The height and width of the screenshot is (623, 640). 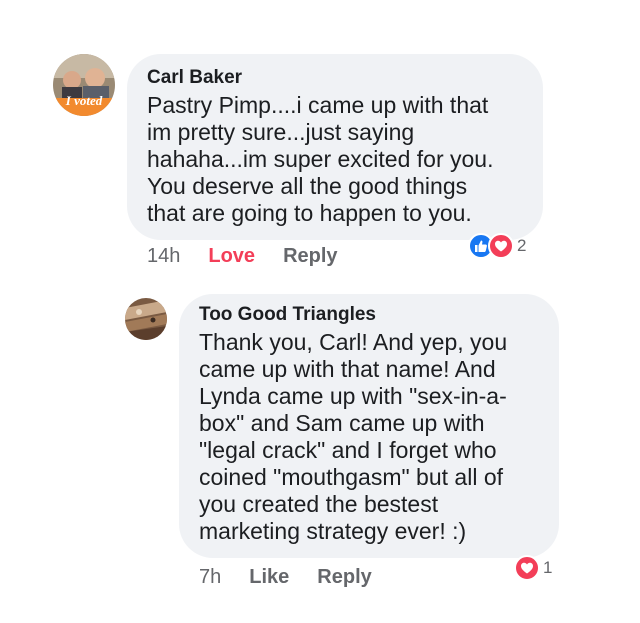 I want to click on comment-text-line: coined "mouthgasm" but all of, so click(x=351, y=477).